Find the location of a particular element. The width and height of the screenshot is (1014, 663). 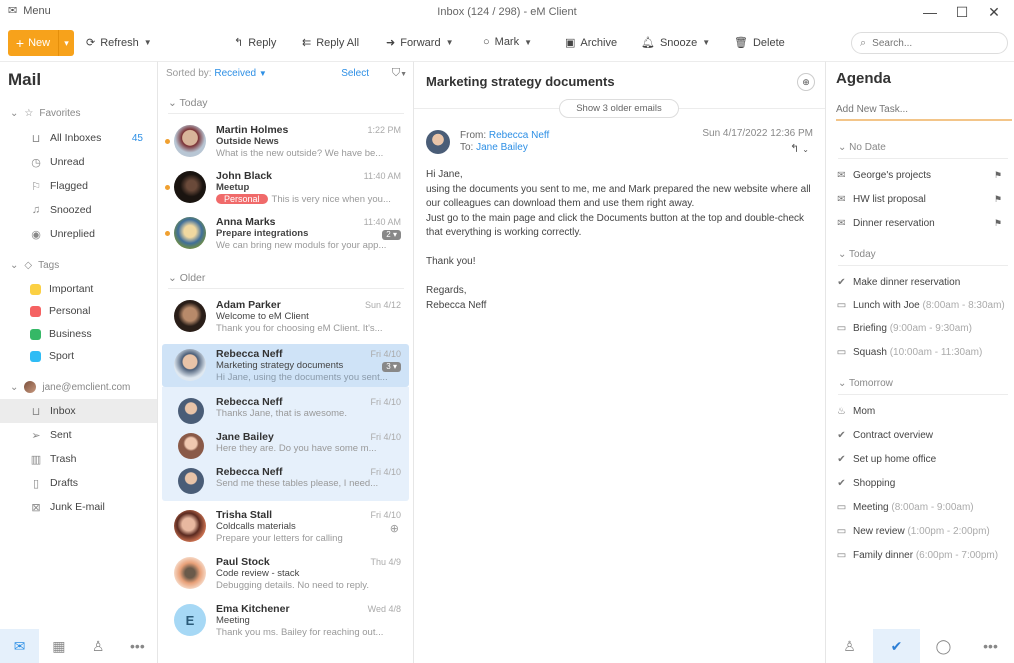

section-no-date: ⌄ No Date is located at coordinates (923, 150).